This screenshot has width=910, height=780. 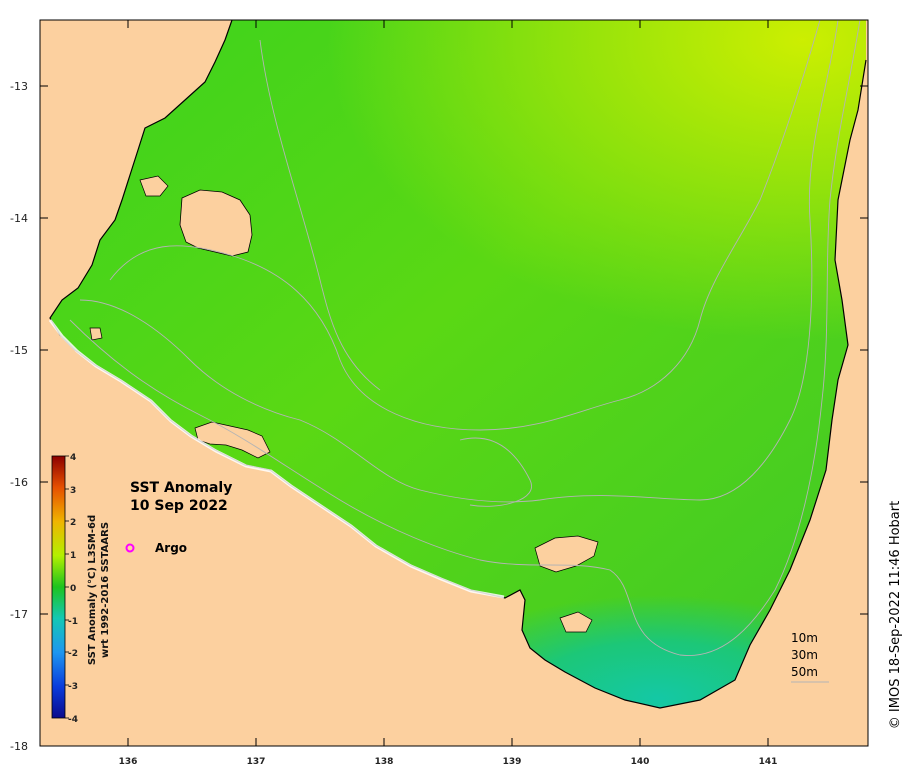 I want to click on lat-tick-label: -15, so click(x=19, y=350).